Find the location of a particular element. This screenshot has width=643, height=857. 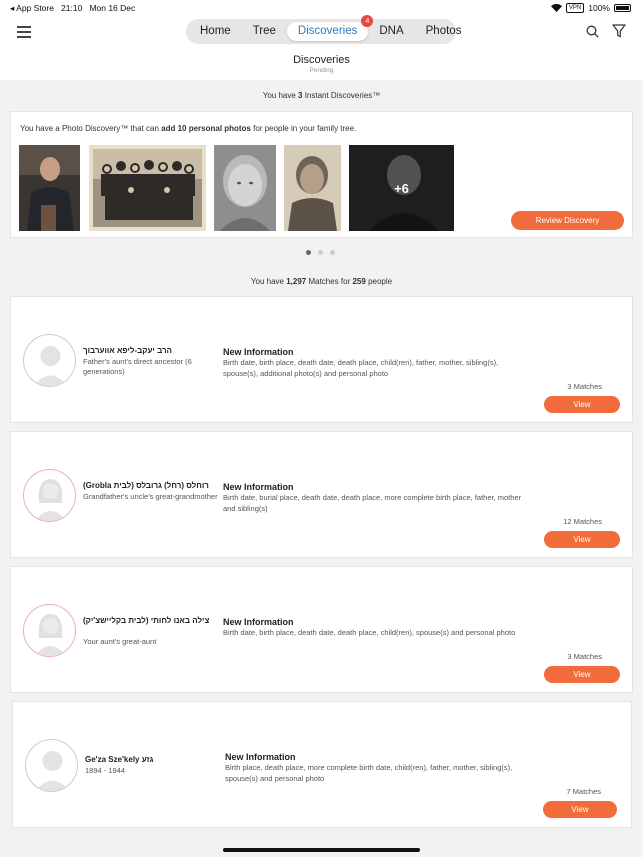

tab-dna: DNA is located at coordinates (391, 31).